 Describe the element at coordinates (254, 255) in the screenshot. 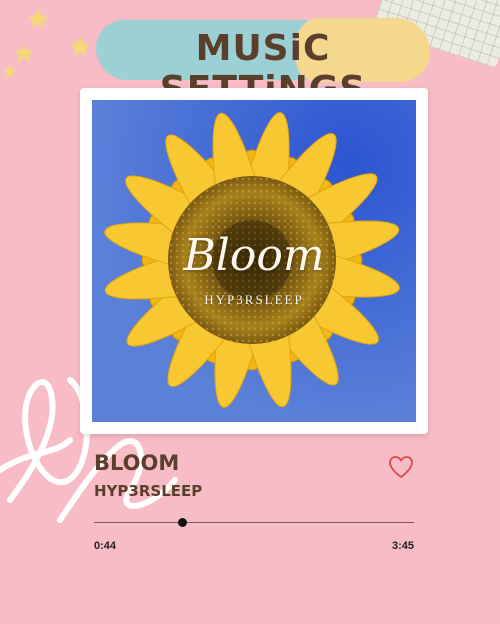

I see `cover-title: Bloom` at that location.